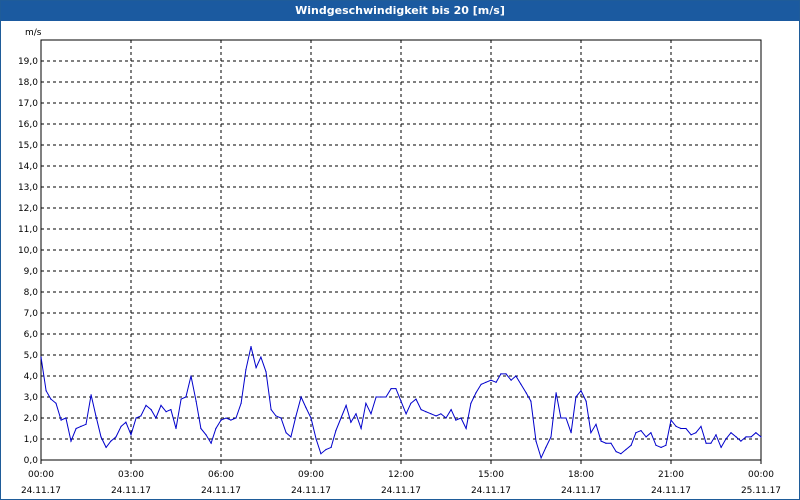 This screenshot has width=800, height=500. What do you see at coordinates (400, 11) in the screenshot?
I see `window-title: Windgeschwindigkeit bis 20 [m/s]` at bounding box center [400, 11].